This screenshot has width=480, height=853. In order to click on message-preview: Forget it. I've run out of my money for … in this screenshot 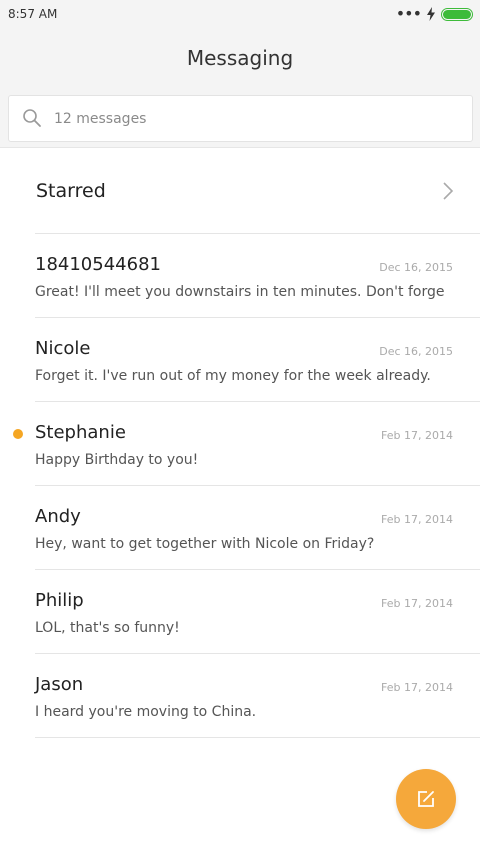, I will do `click(233, 376)`.